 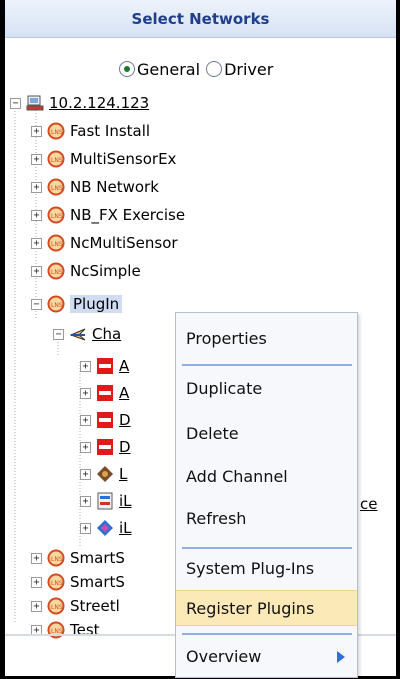 I want to click on tree-node-network: + LNS NcSimple, so click(x=86, y=271).